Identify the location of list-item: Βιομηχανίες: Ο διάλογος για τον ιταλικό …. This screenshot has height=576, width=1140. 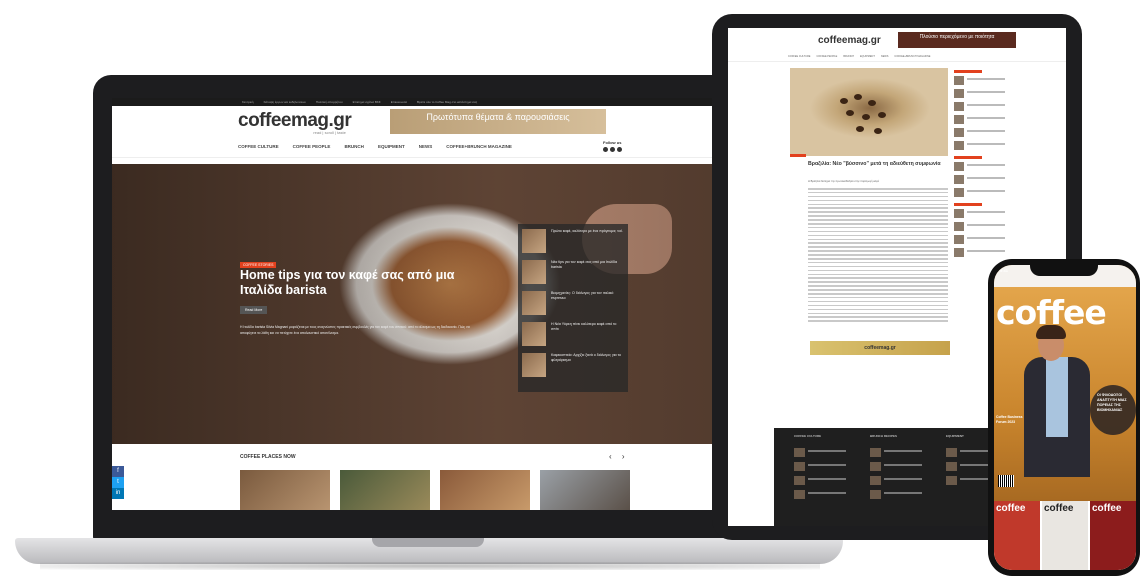
(573, 301).